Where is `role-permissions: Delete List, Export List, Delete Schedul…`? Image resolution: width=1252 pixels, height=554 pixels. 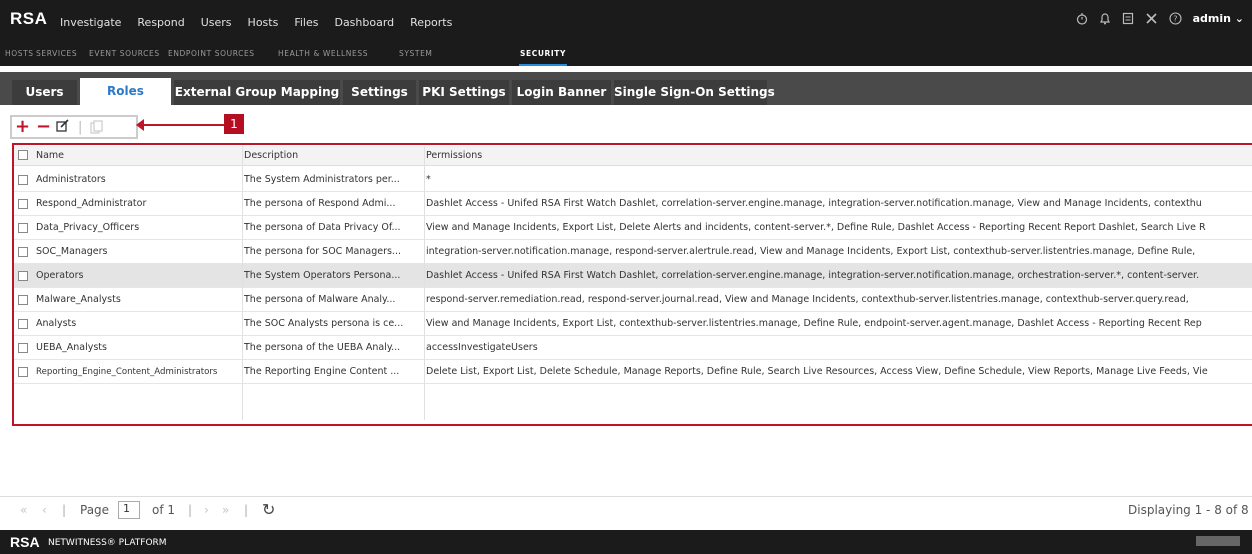
role-permissions: Delete List, Export List, Delete Schedul… is located at coordinates (817, 371).